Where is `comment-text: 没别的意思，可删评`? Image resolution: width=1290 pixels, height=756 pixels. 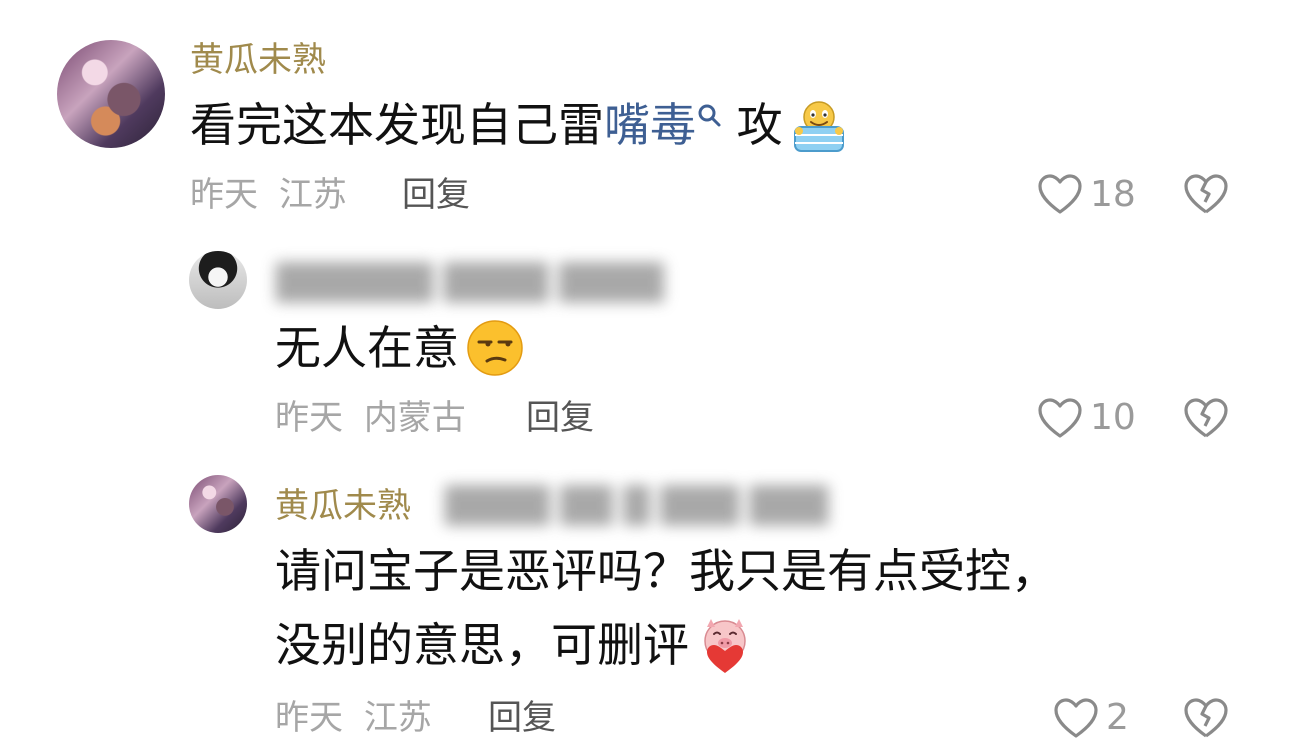
comment-text: 没别的意思，可删评 is located at coordinates (515, 645).